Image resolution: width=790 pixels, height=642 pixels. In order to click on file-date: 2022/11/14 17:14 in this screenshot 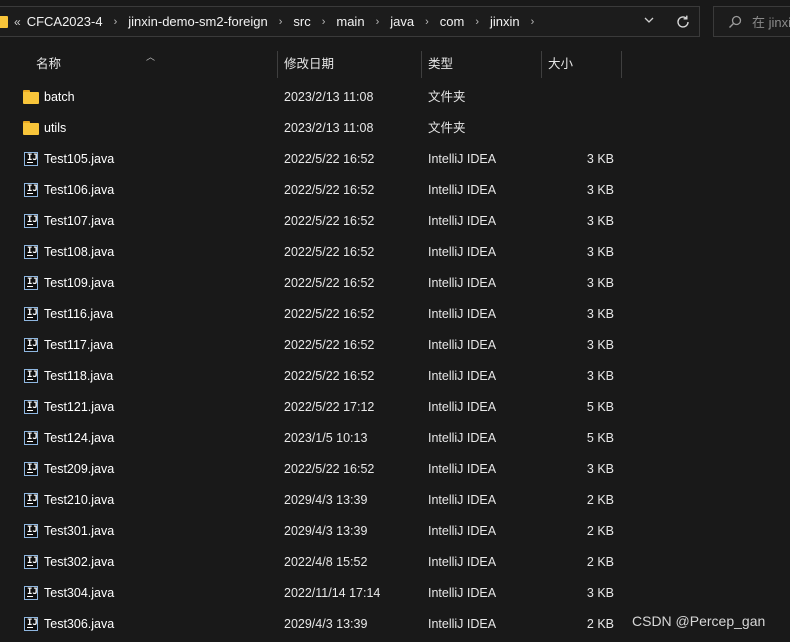, I will do `click(332, 593)`.